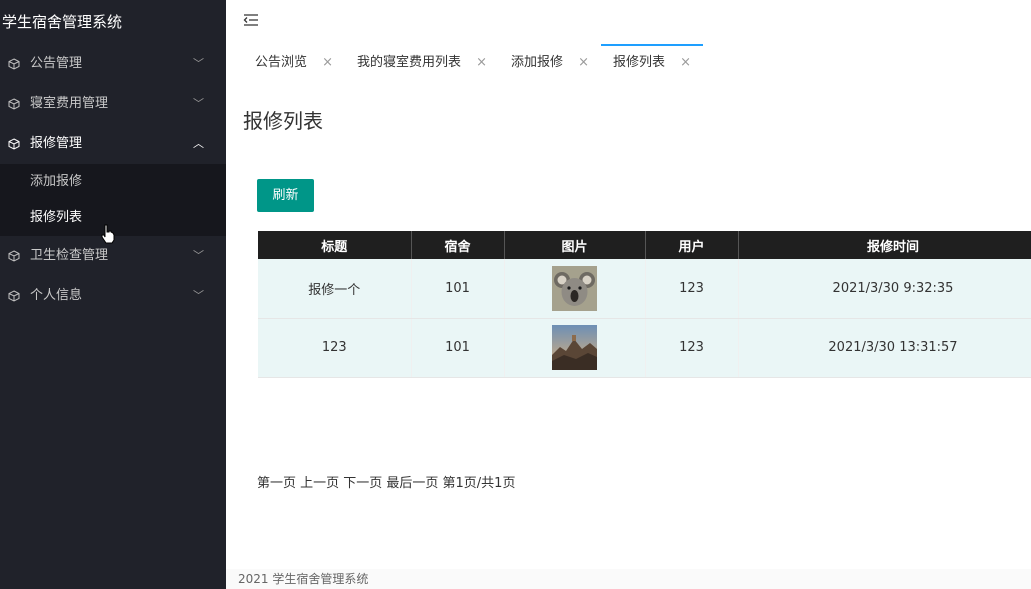 This screenshot has height=589, width=1031. What do you see at coordinates (639, 62) in the screenshot?
I see `tab-label: 报修列表` at bounding box center [639, 62].